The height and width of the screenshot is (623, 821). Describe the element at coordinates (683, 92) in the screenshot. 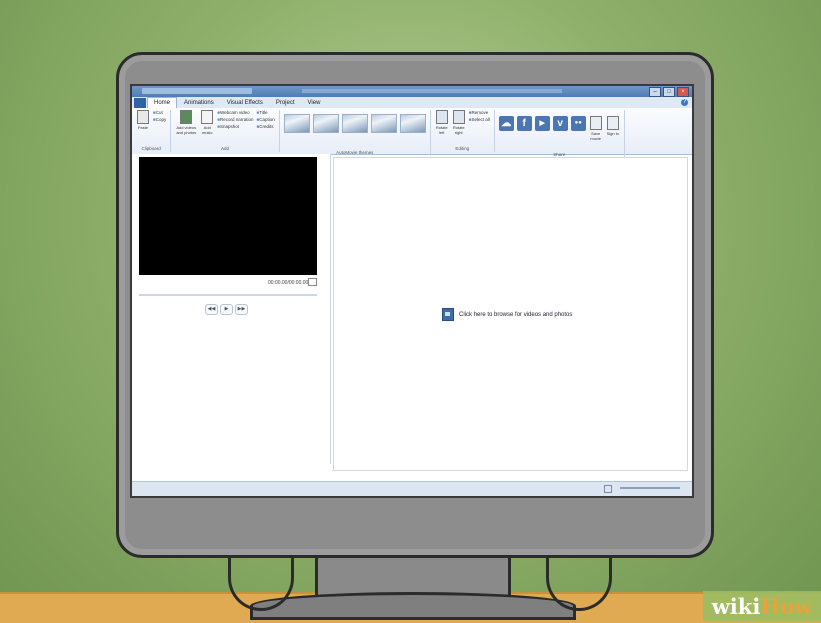

I see `close-button: ×` at that location.